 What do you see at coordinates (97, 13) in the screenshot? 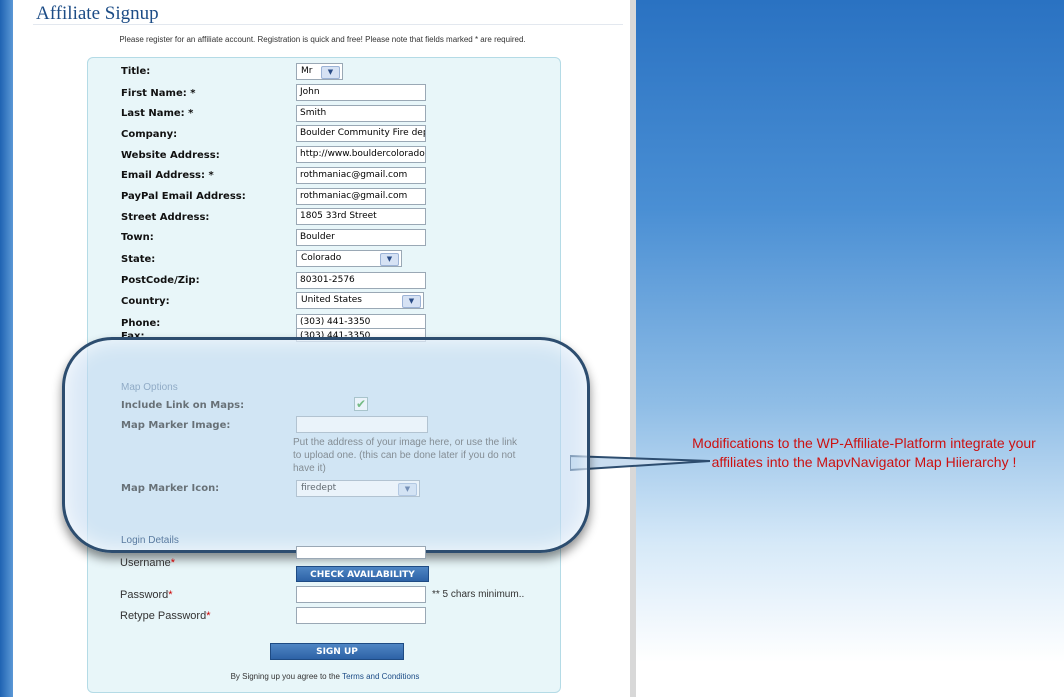
I see `page-title: Affiliate Signup` at bounding box center [97, 13].